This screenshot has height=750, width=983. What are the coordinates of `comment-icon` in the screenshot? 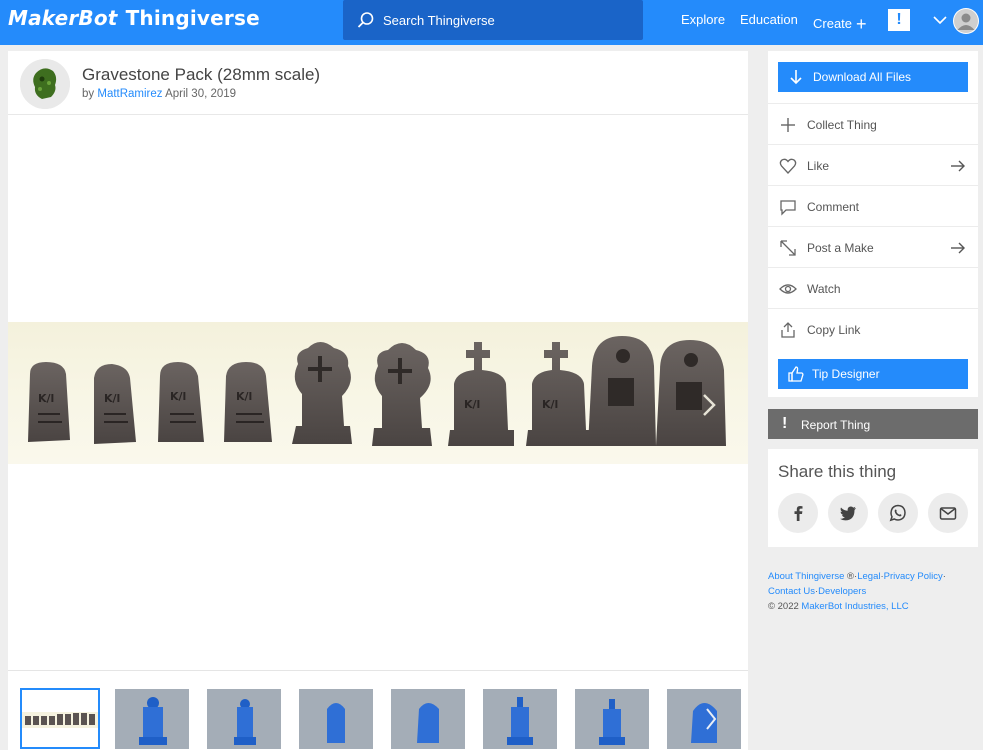 It's located at (788, 208).